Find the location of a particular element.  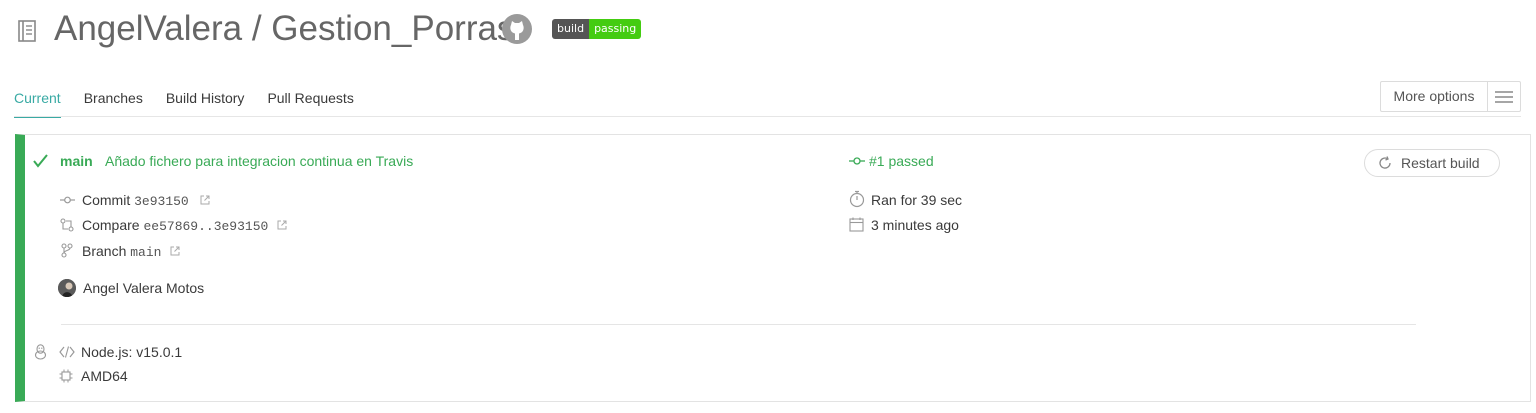

build-number-status: #1 passed is located at coordinates (901, 161).